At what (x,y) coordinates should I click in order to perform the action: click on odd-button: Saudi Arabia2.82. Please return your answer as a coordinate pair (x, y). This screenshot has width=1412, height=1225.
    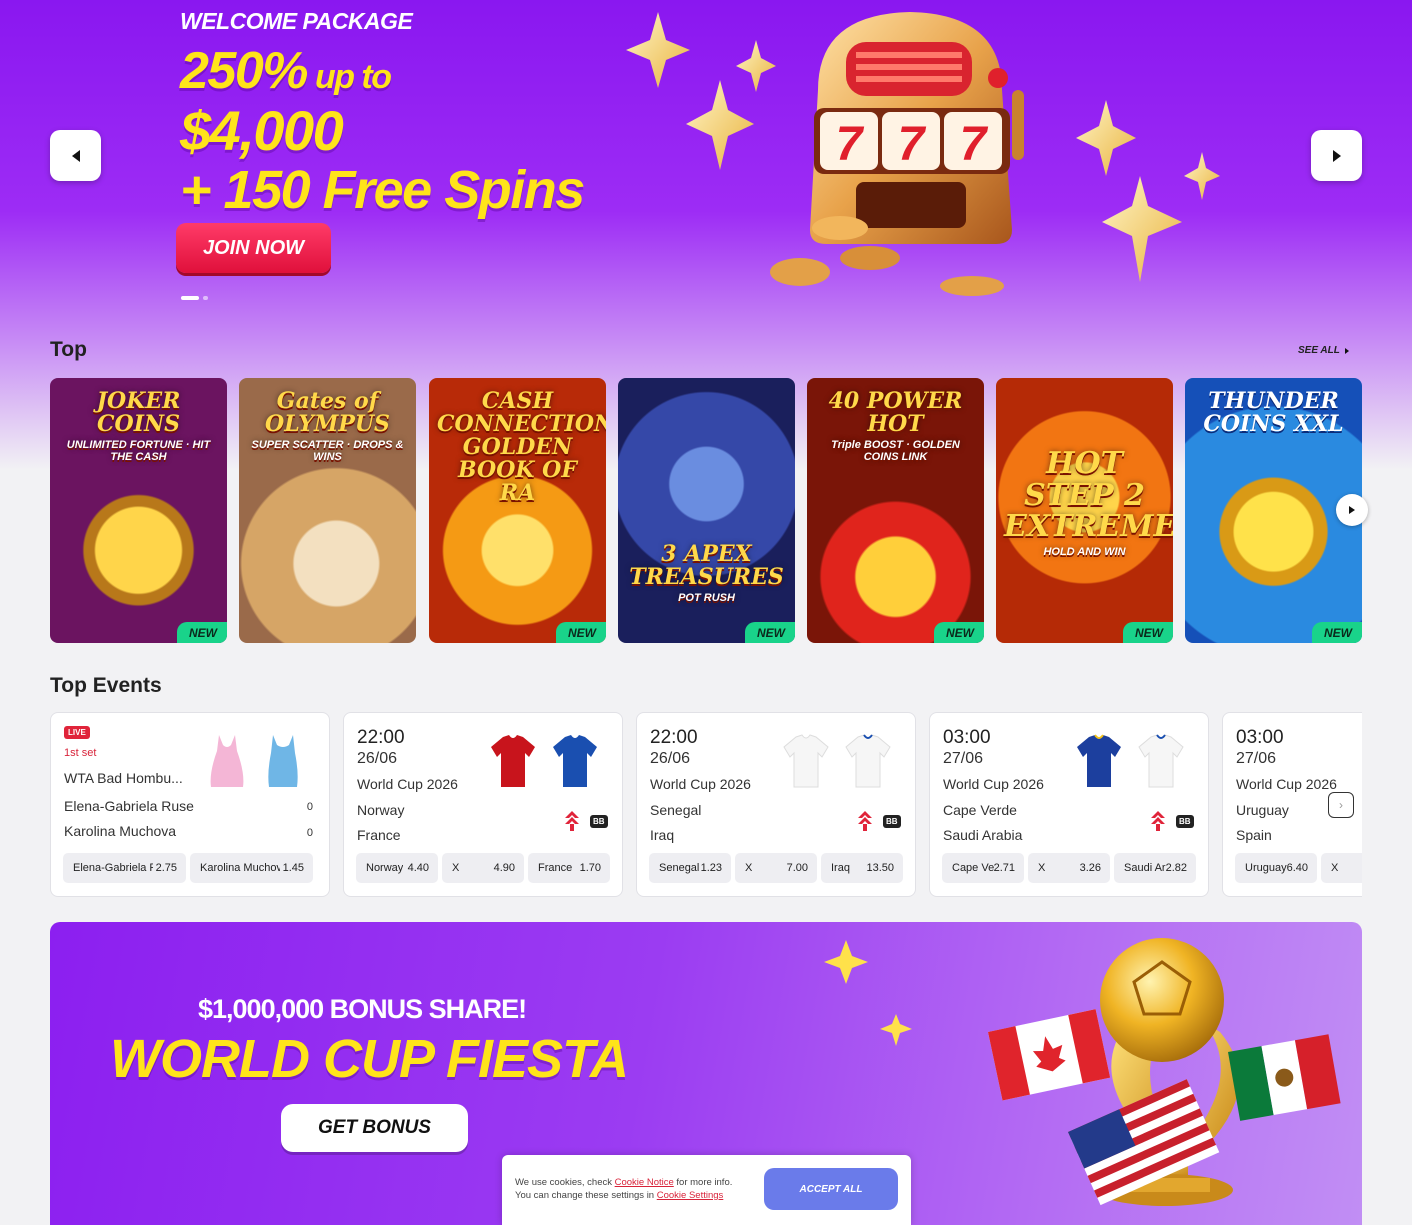
    Looking at the image, I should click on (1155, 868).